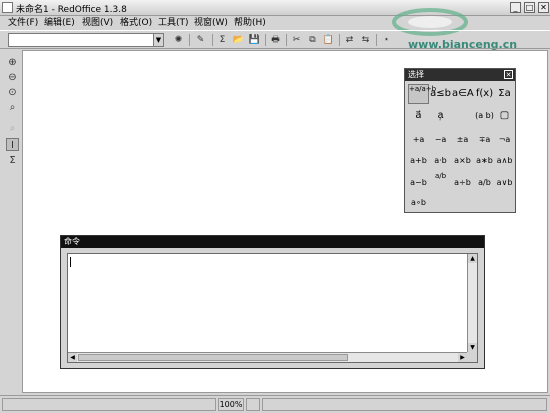  Describe the element at coordinates (12, 107) in the screenshot. I see `show-all-icon: ⌕` at that location.